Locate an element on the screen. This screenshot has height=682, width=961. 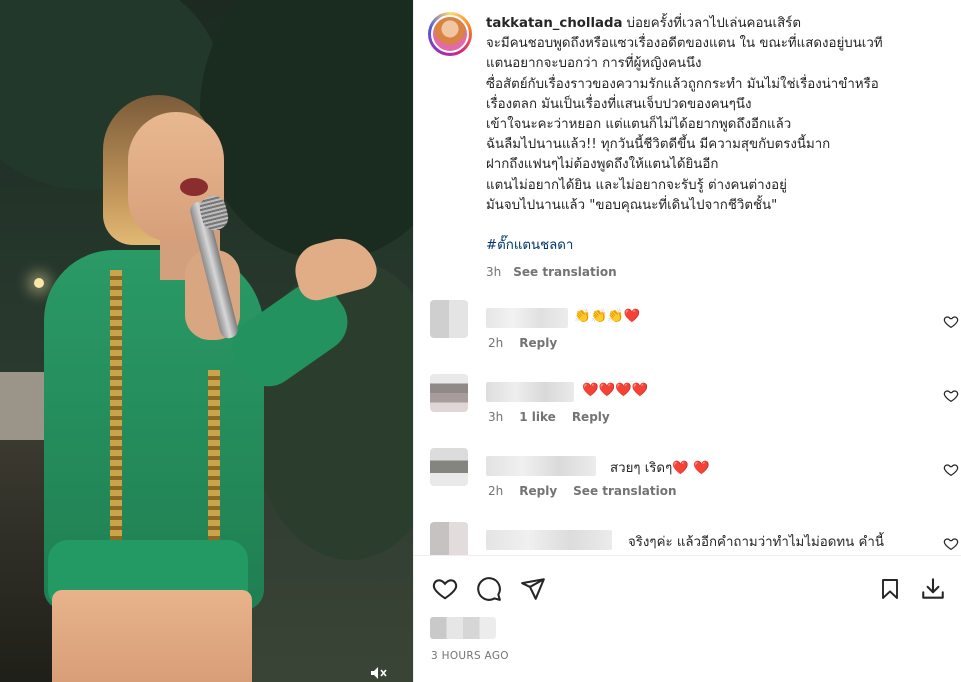
mute-button is located at coordinates (379, 673).